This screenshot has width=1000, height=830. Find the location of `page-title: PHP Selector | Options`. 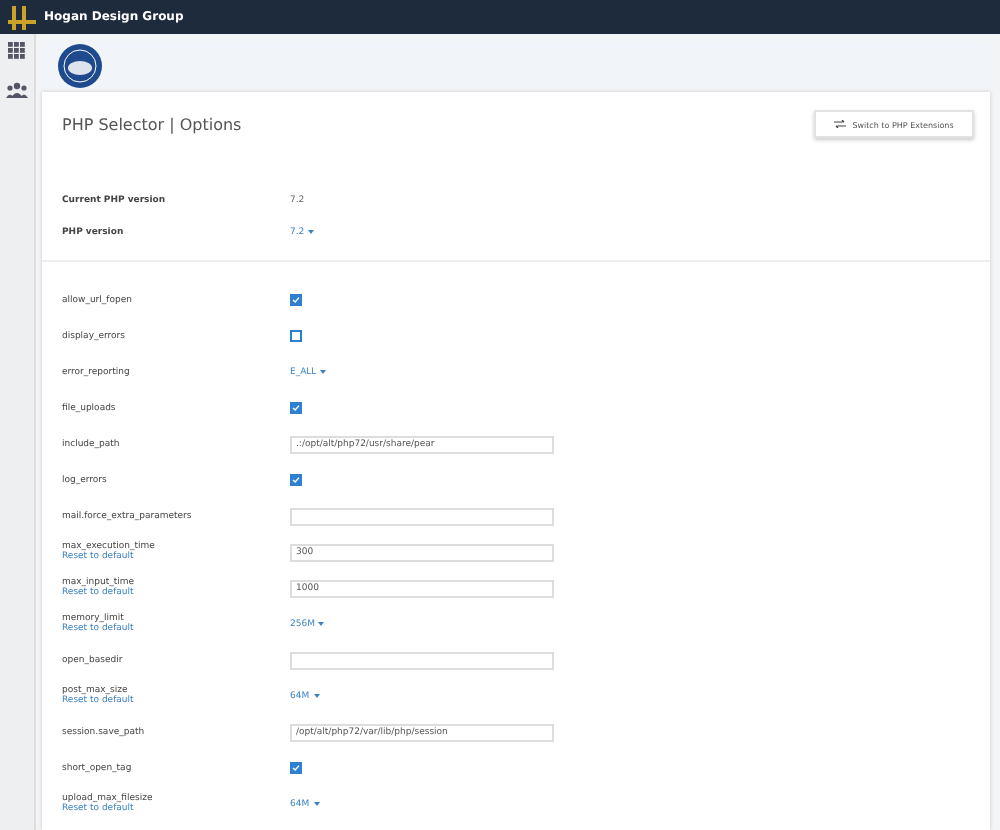

page-title: PHP Selector | Options is located at coordinates (152, 124).